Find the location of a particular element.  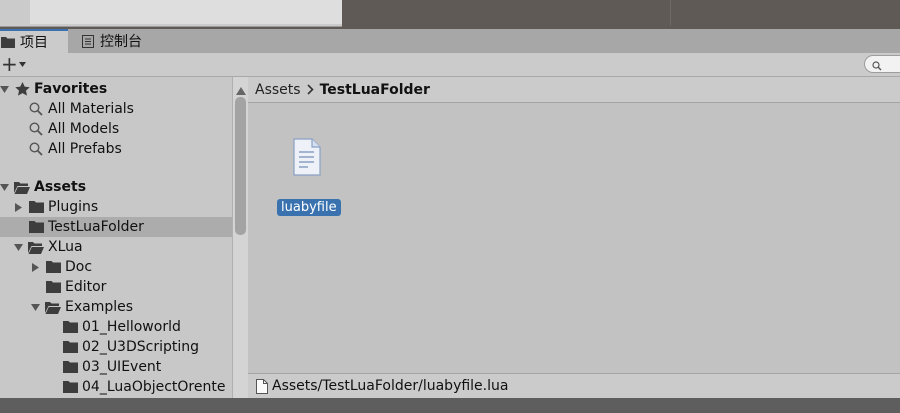

asset-file-label: luabyfile is located at coordinates (309, 207).